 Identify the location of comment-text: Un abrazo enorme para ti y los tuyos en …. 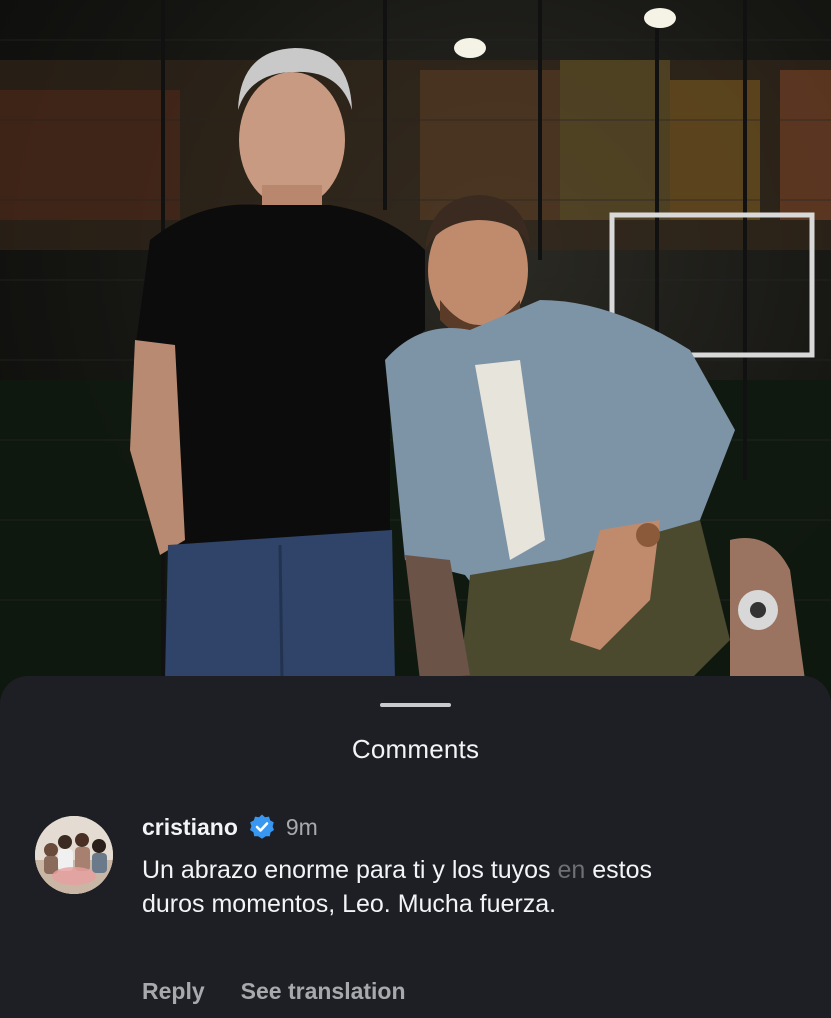
(422, 887).